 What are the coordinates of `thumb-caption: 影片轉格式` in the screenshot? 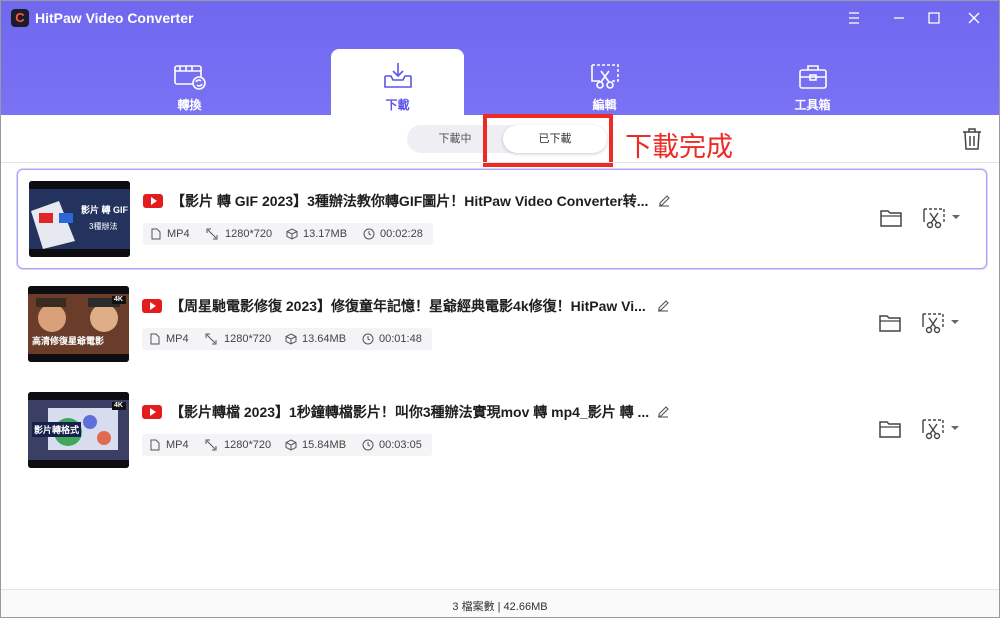 It's located at (57, 429).